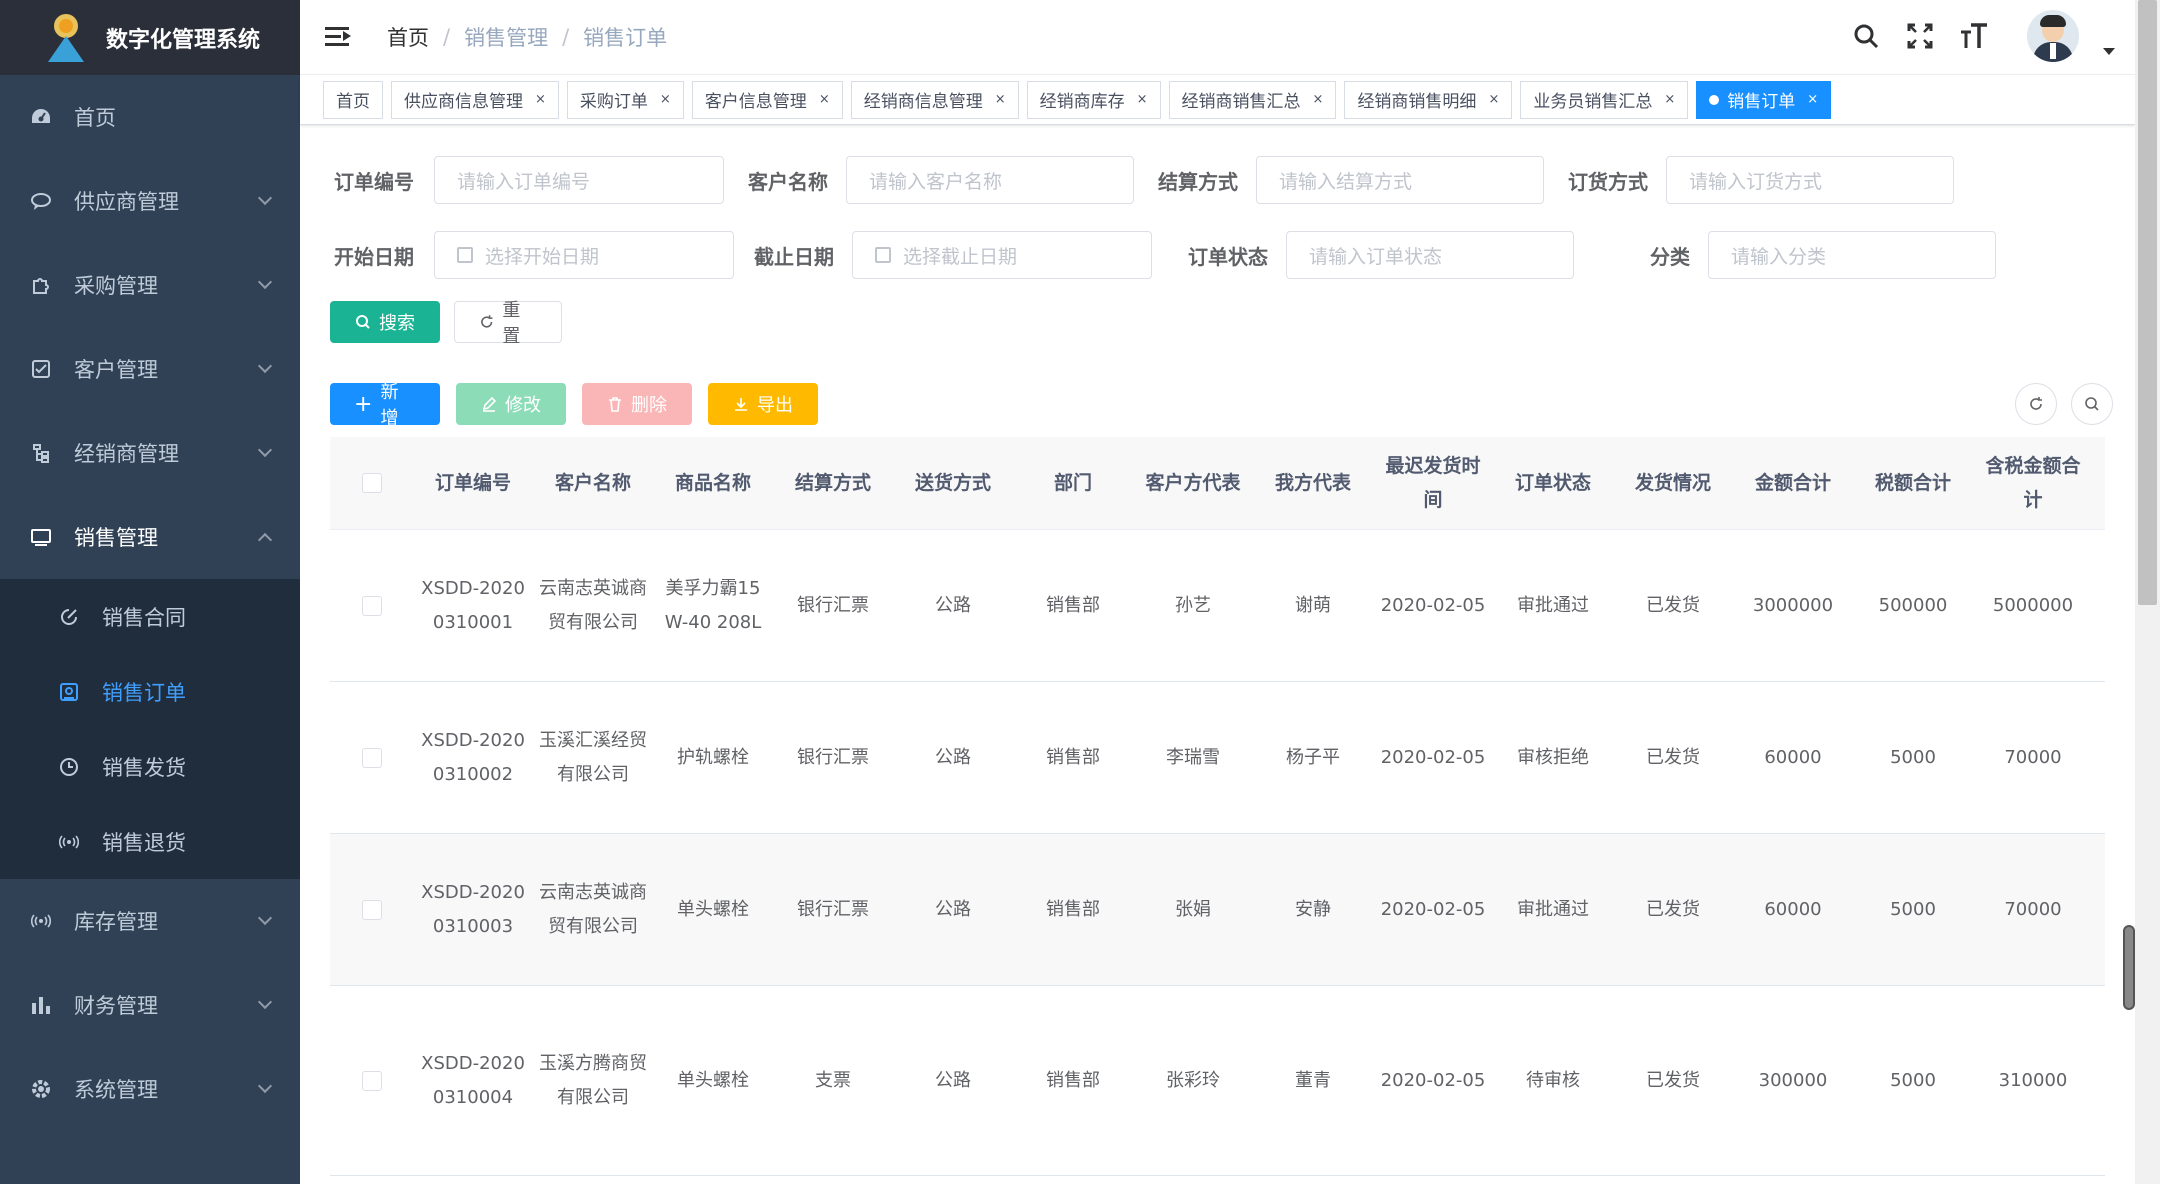  I want to click on breadcrumb-level2: 销售订单, so click(625, 38).